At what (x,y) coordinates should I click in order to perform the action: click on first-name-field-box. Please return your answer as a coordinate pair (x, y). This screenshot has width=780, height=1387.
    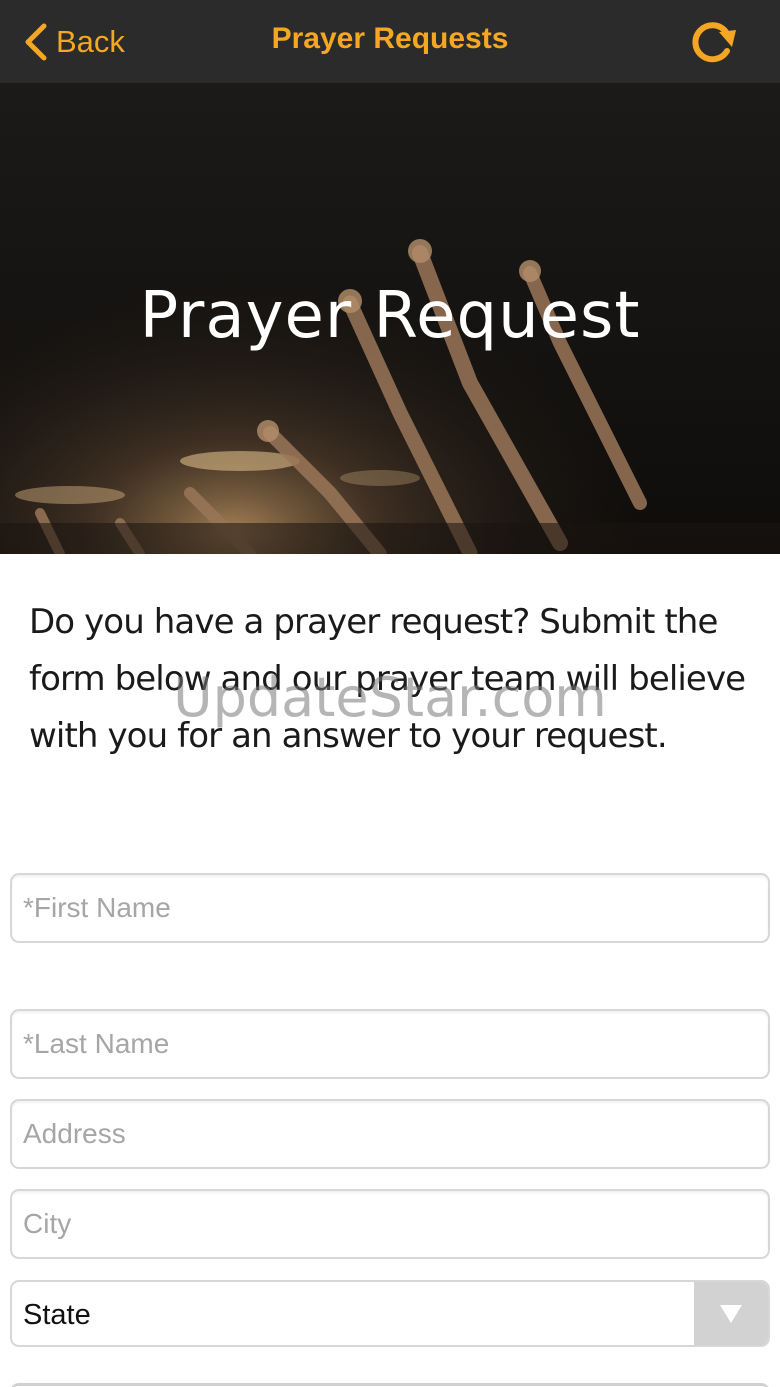
    Looking at the image, I should click on (390, 908).